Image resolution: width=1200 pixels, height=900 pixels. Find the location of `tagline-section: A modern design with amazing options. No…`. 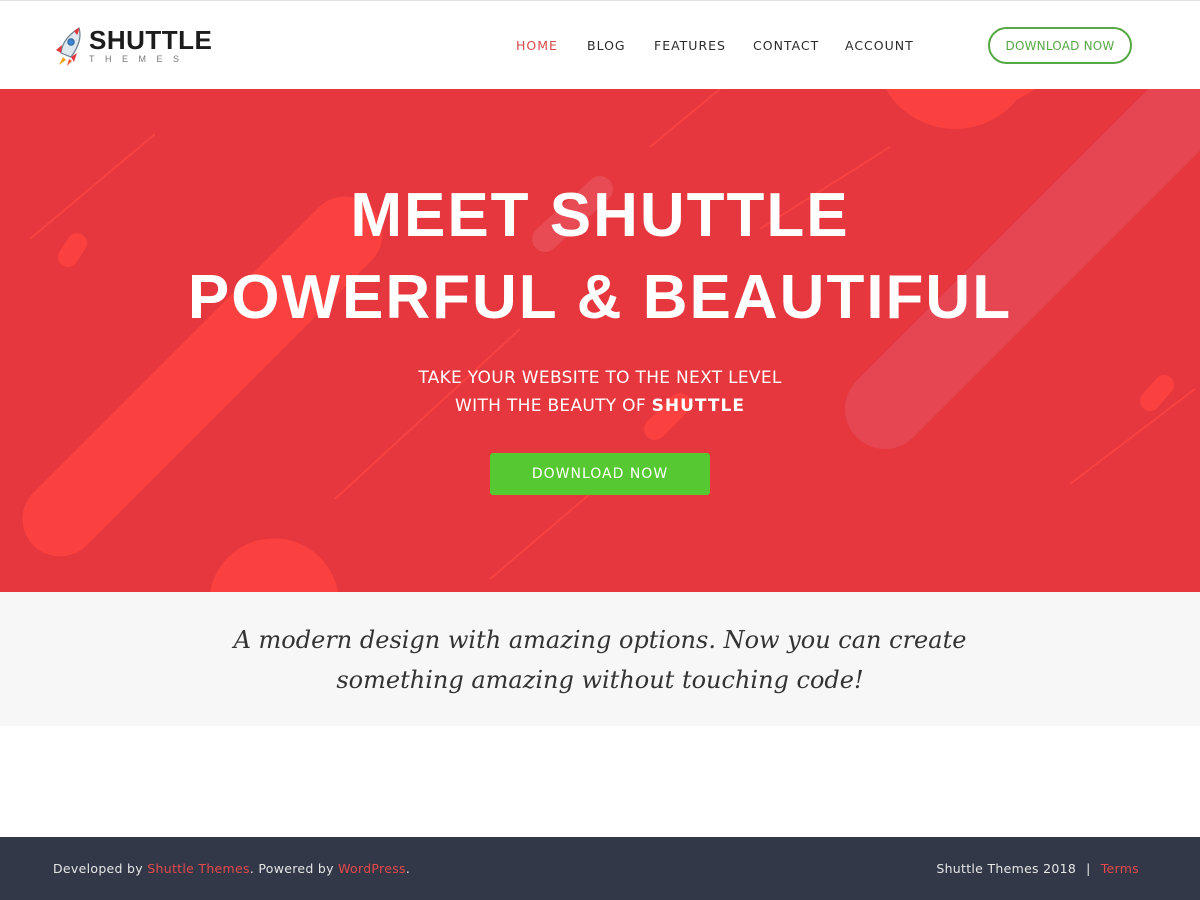

tagline-section: A modern design with amazing options. No… is located at coordinates (600, 659).